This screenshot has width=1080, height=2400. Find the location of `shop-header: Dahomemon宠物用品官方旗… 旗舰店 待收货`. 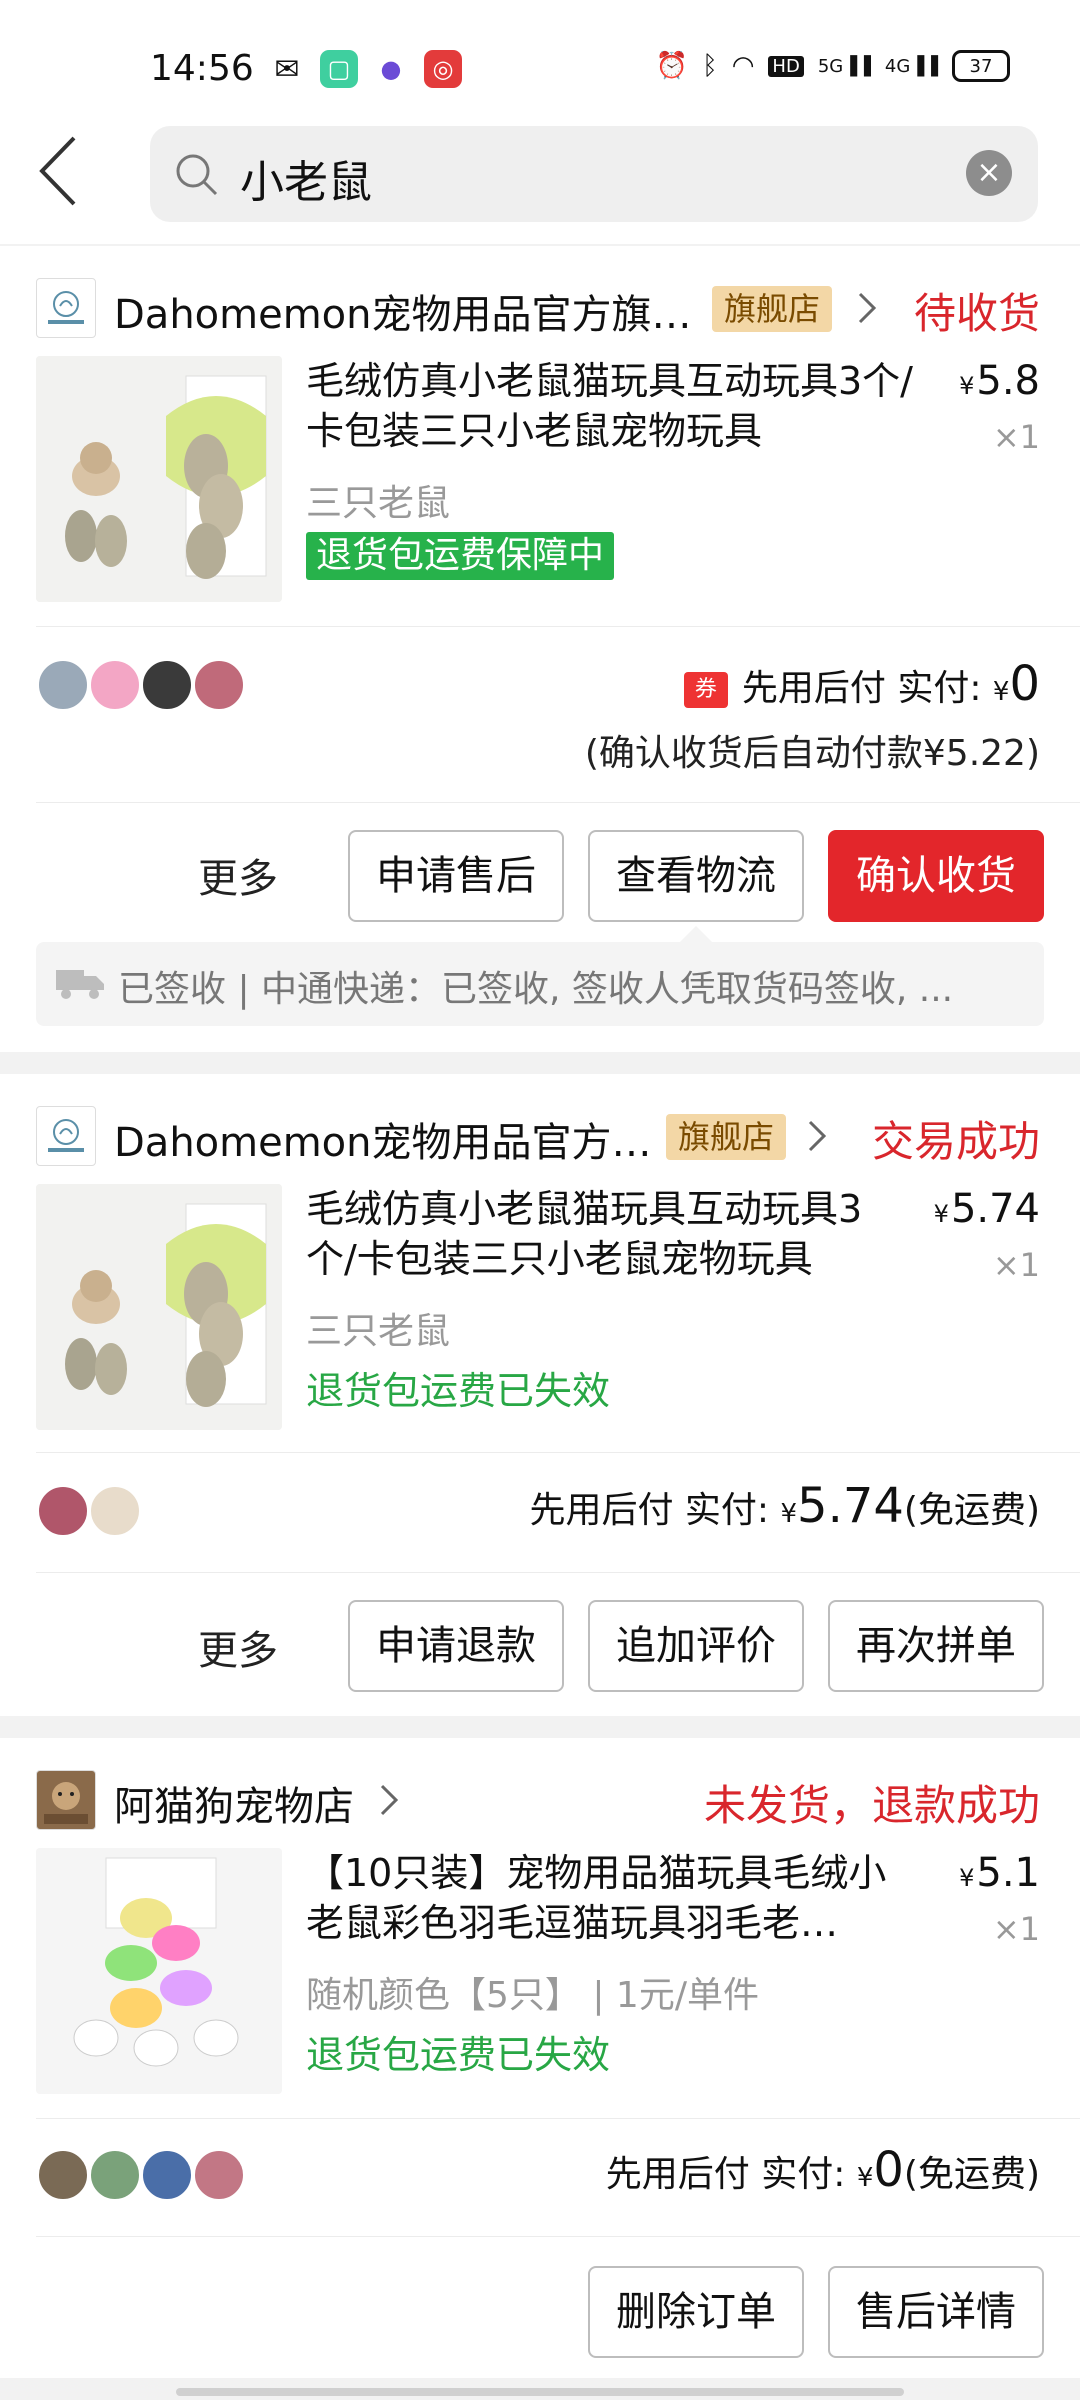

shop-header: Dahomemon宠物用品官方旗… 旗舰店 待收货 is located at coordinates (540, 304).